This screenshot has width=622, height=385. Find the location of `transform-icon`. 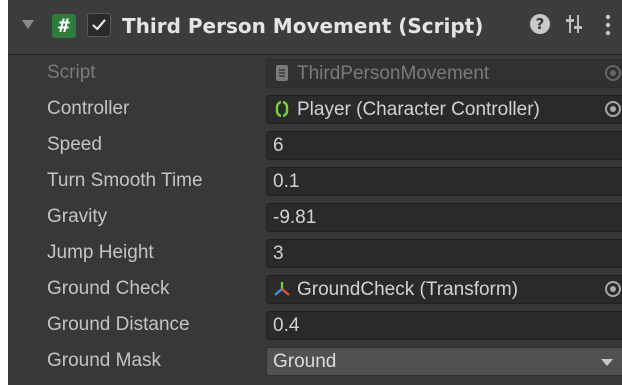

transform-icon is located at coordinates (282, 289).